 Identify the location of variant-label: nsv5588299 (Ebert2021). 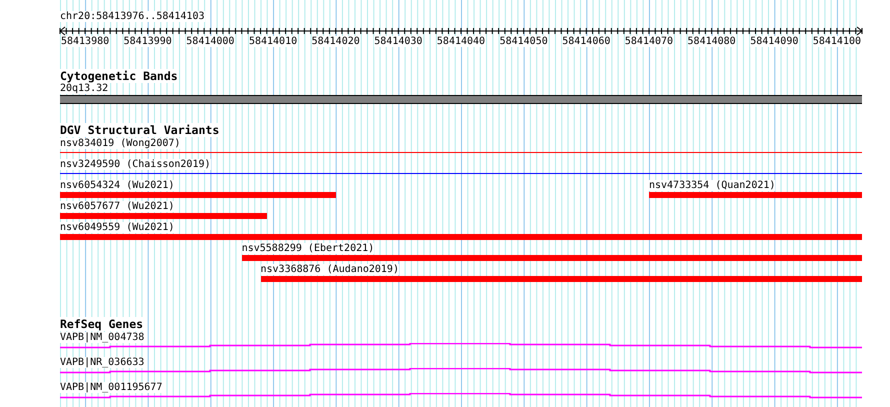
(308, 248).